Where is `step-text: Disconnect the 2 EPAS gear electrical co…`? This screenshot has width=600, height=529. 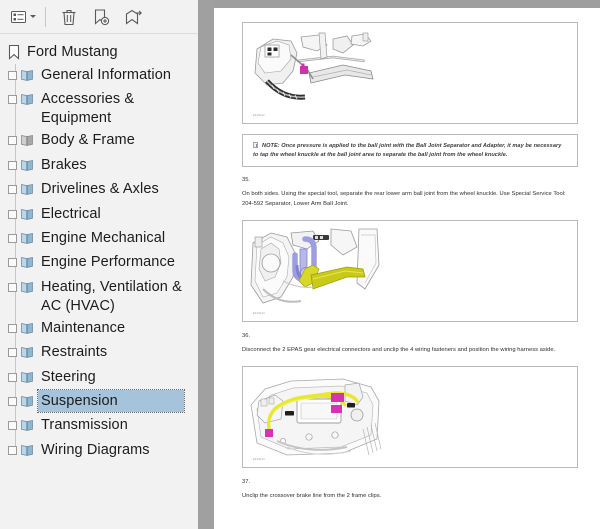 step-text: Disconnect the 2 EPAS gear electrical co… is located at coordinates (399, 350).